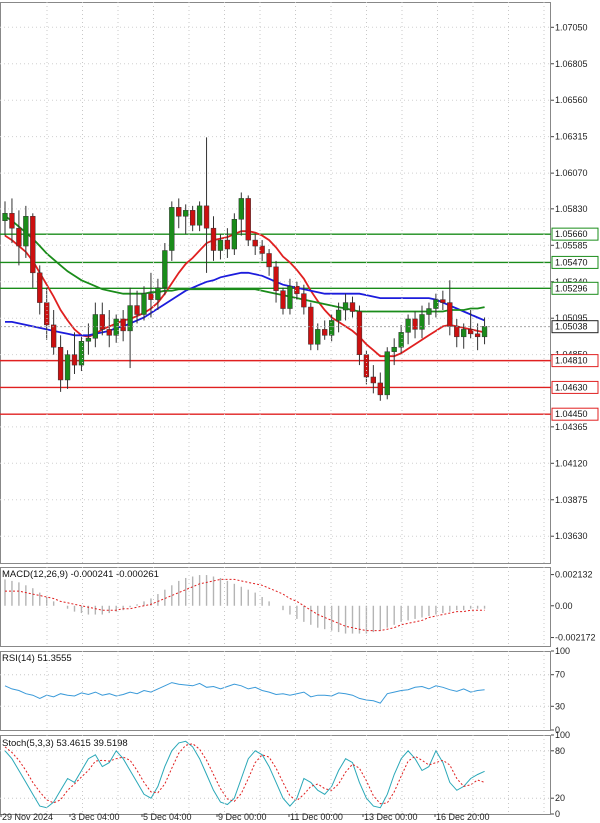  Describe the element at coordinates (285, 774) in the screenshot. I see `stoch-pane: Stoch(5,3,3) 53.4615 39.5198 100 80 20 0` at that location.